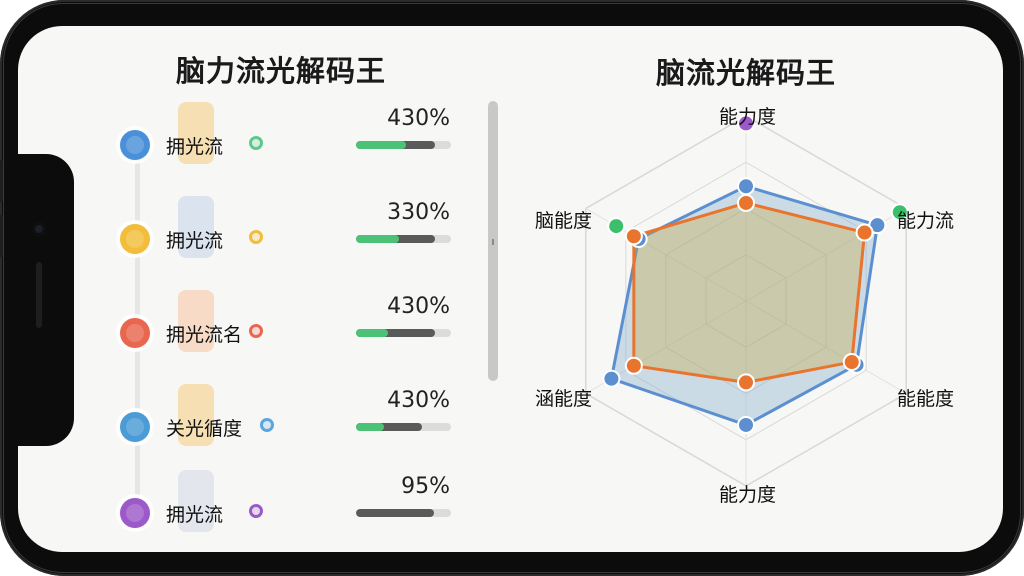 This screenshot has height=576, width=1024. Describe the element at coordinates (2, 181) in the screenshot. I see `volume-up-button` at that location.